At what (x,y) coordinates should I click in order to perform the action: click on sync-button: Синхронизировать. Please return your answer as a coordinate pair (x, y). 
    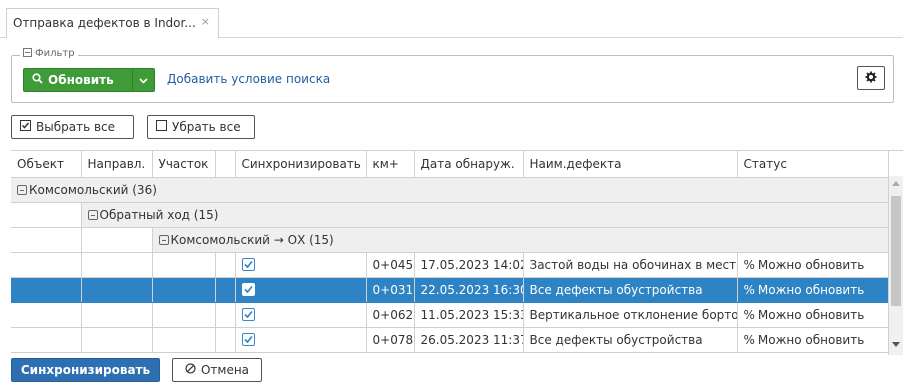
    Looking at the image, I should click on (85, 370).